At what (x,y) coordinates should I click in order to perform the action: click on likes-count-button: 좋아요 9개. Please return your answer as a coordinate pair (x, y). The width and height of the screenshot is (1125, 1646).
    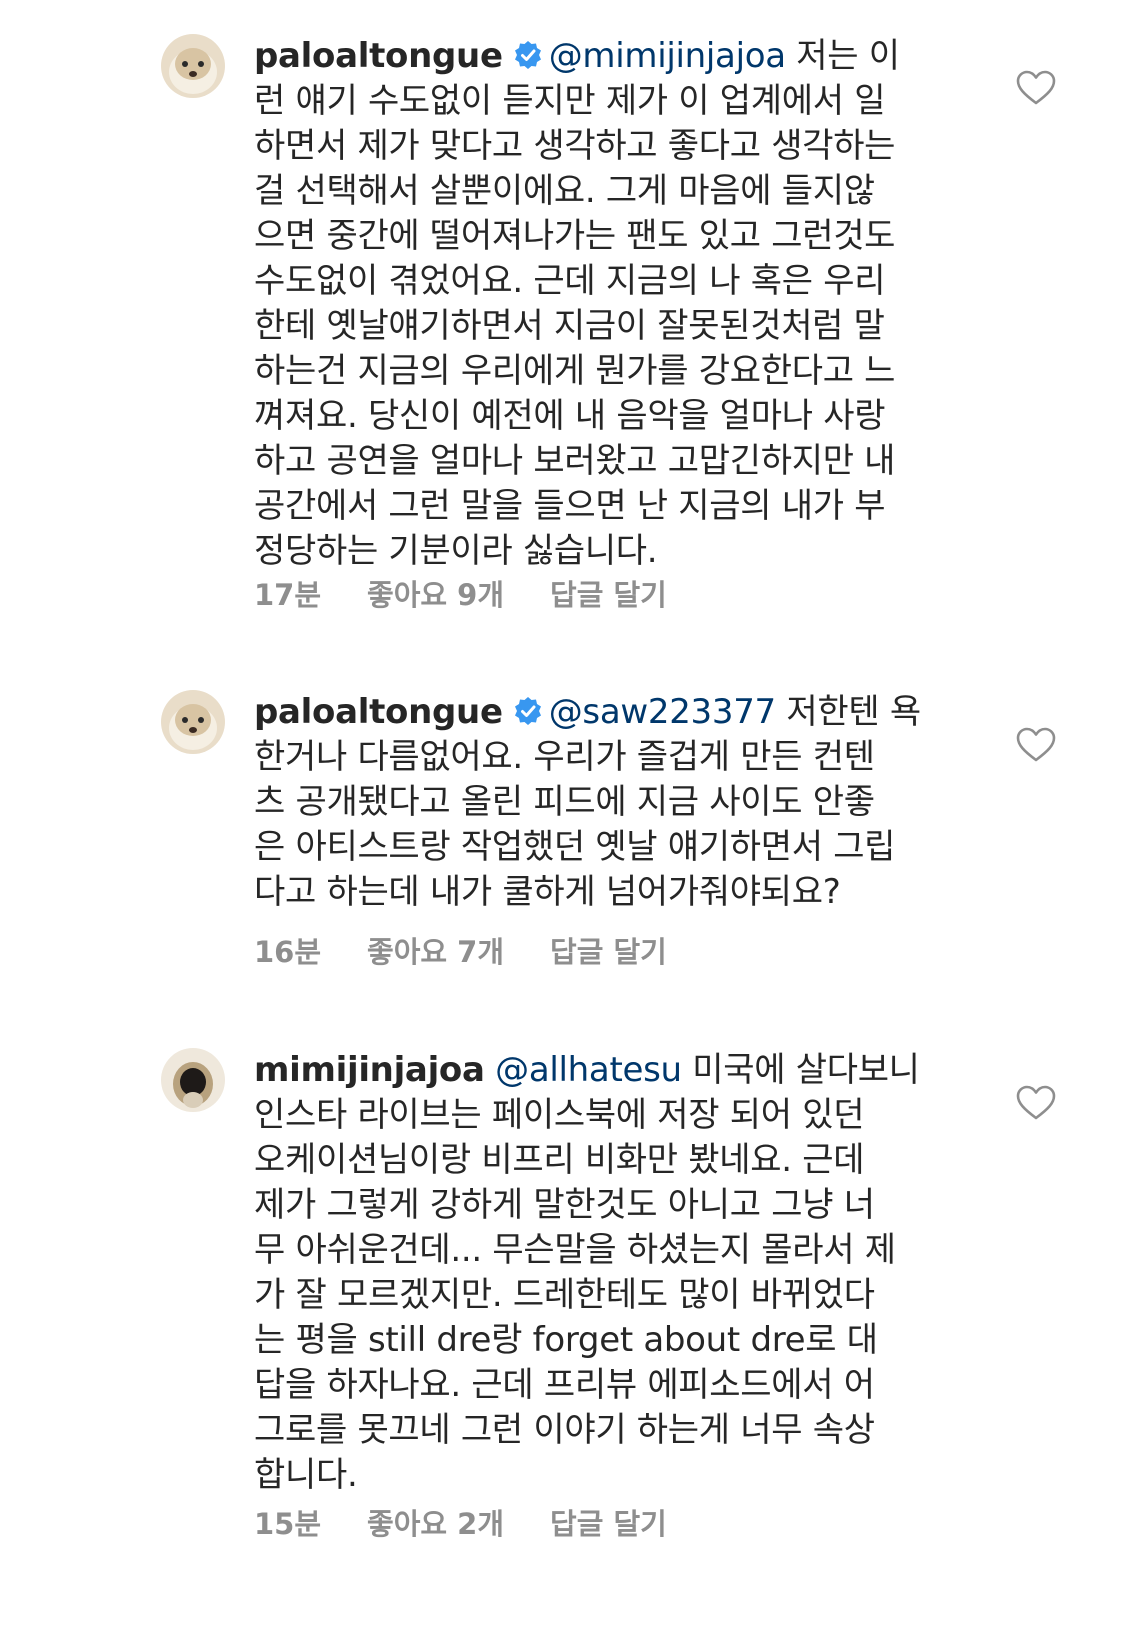
    Looking at the image, I should click on (435, 593).